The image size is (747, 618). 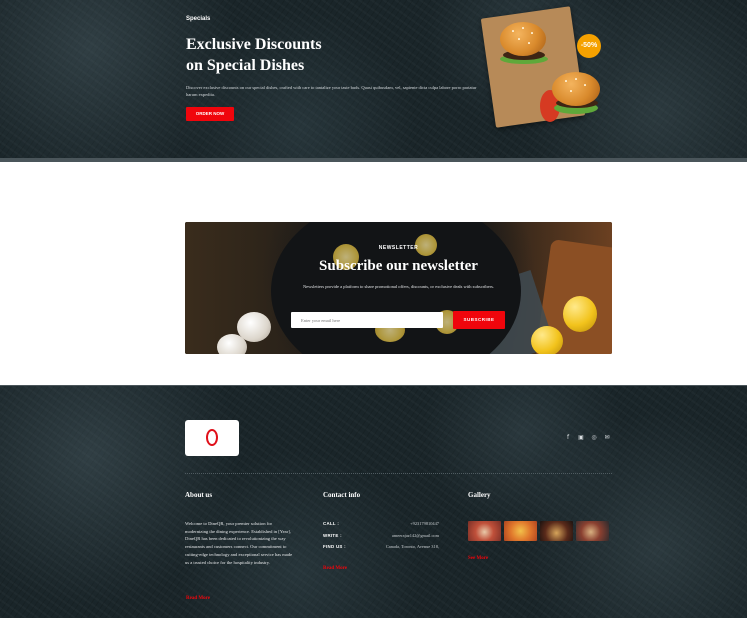 What do you see at coordinates (199, 495) in the screenshot?
I see `about-title: About us` at bounding box center [199, 495].